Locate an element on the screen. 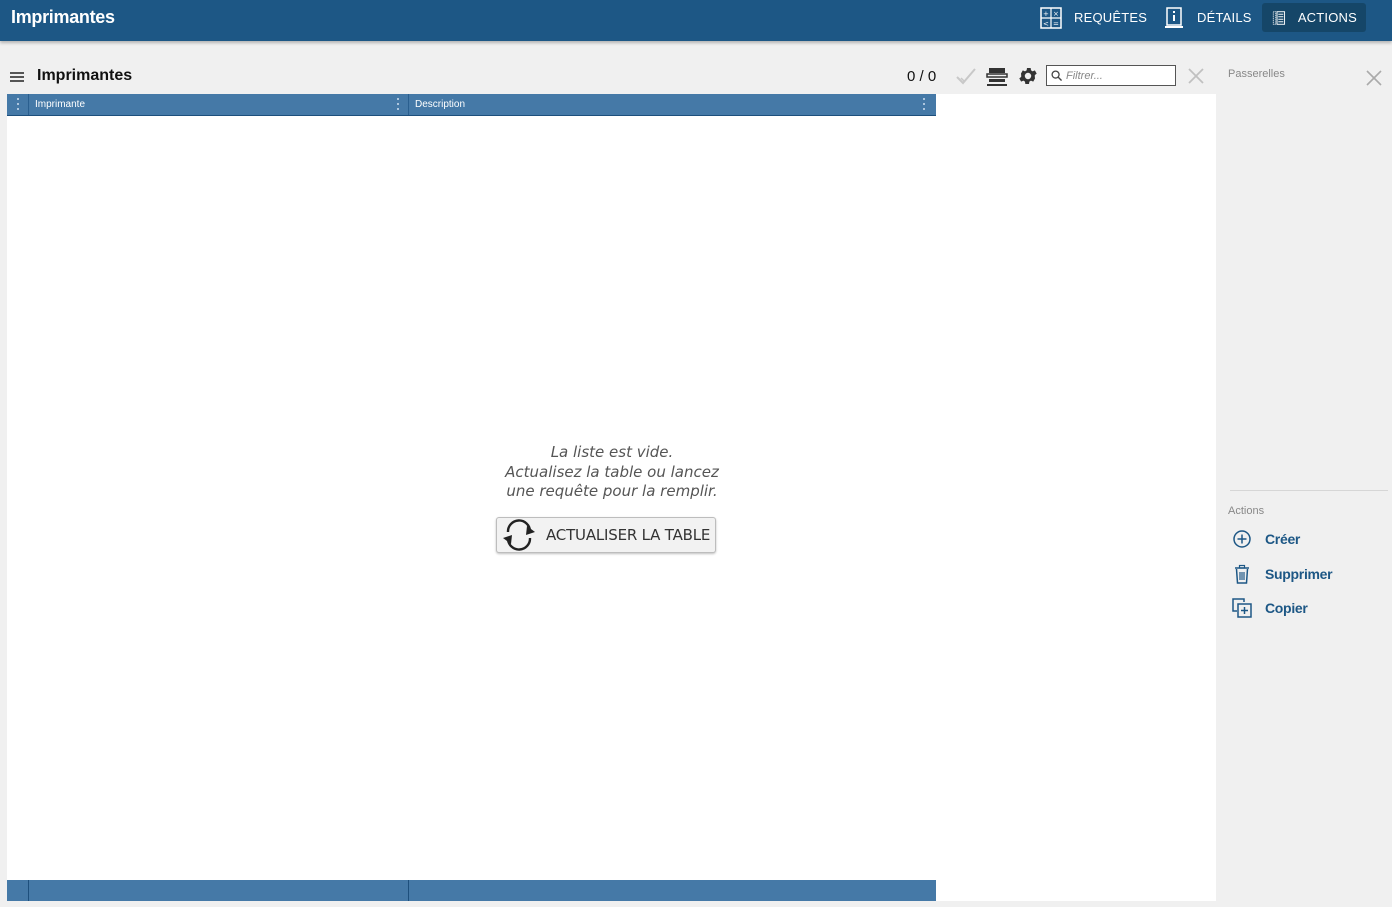 Image resolution: width=1392 pixels, height=907 pixels. action-label: Copier is located at coordinates (1286, 608).